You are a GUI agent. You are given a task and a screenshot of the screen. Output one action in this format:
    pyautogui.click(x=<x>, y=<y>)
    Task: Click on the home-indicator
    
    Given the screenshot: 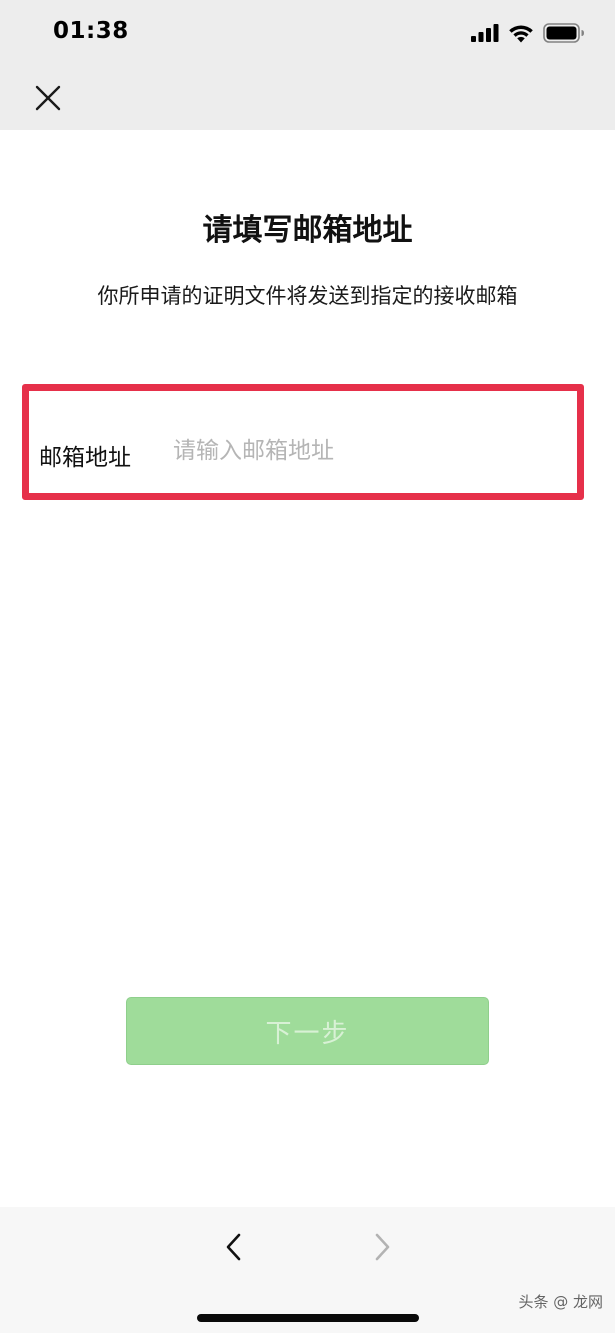 What is the action you would take?
    pyautogui.click(x=308, y=1318)
    